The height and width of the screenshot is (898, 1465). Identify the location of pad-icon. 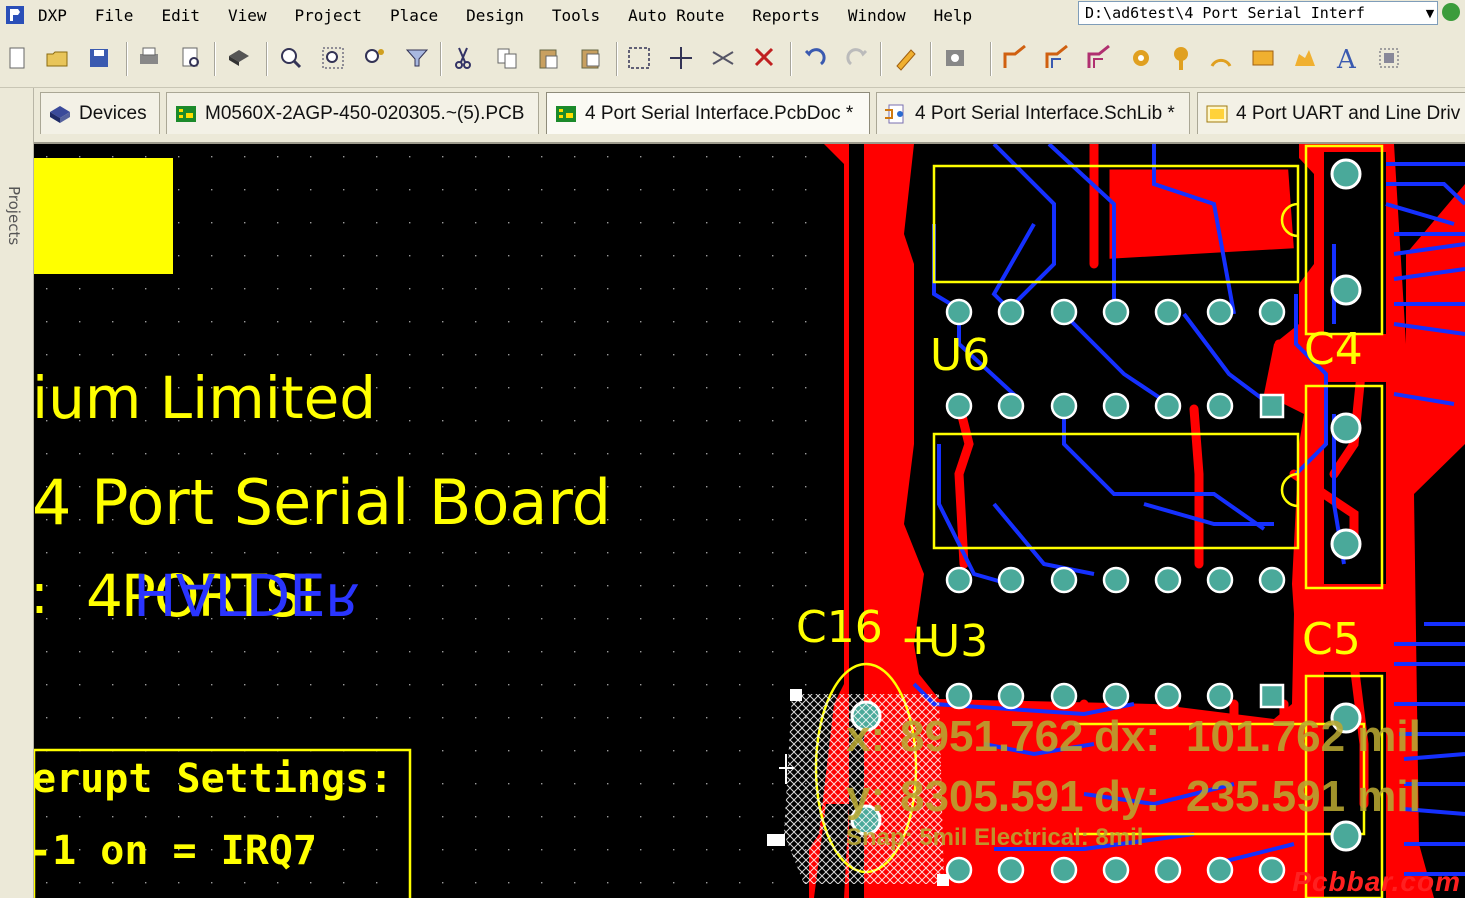
(1181, 58).